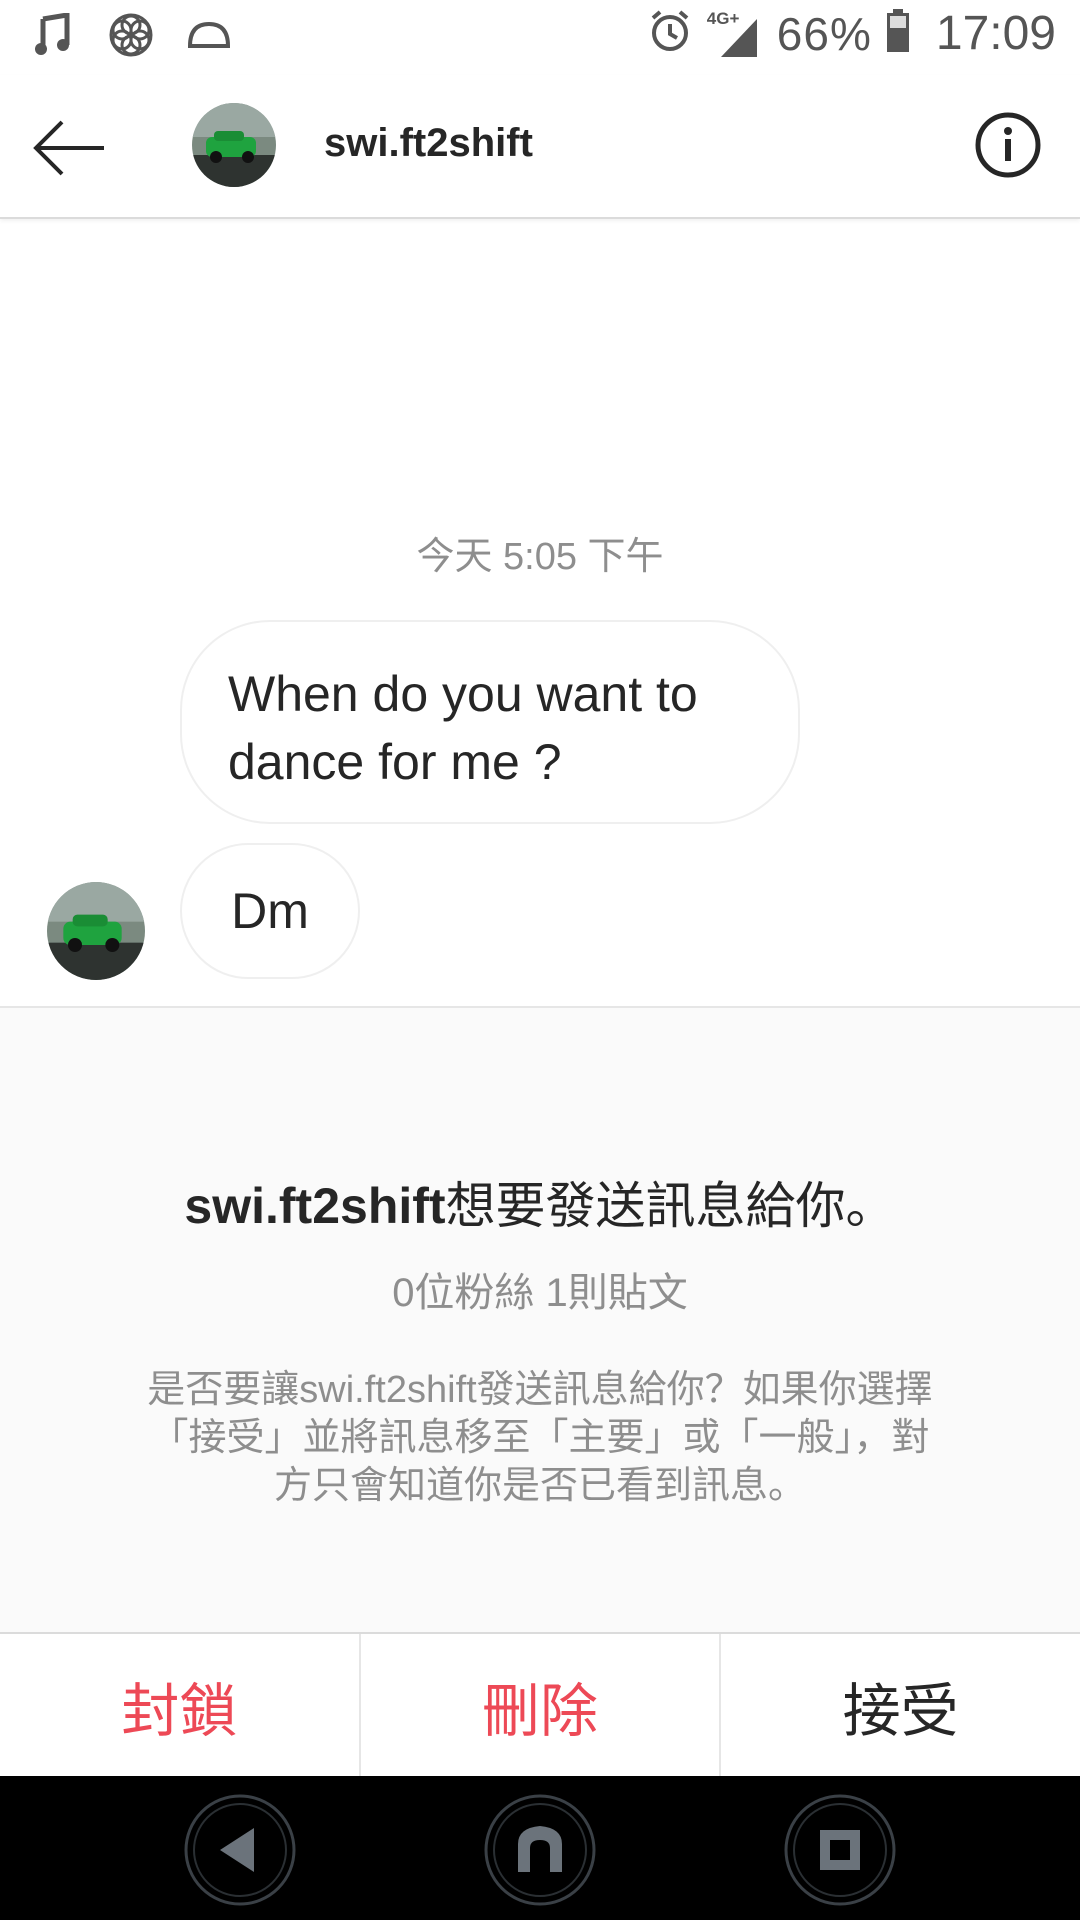 This screenshot has height=1920, width=1080. What do you see at coordinates (995, 33) in the screenshot?
I see `clock: 17:09` at bounding box center [995, 33].